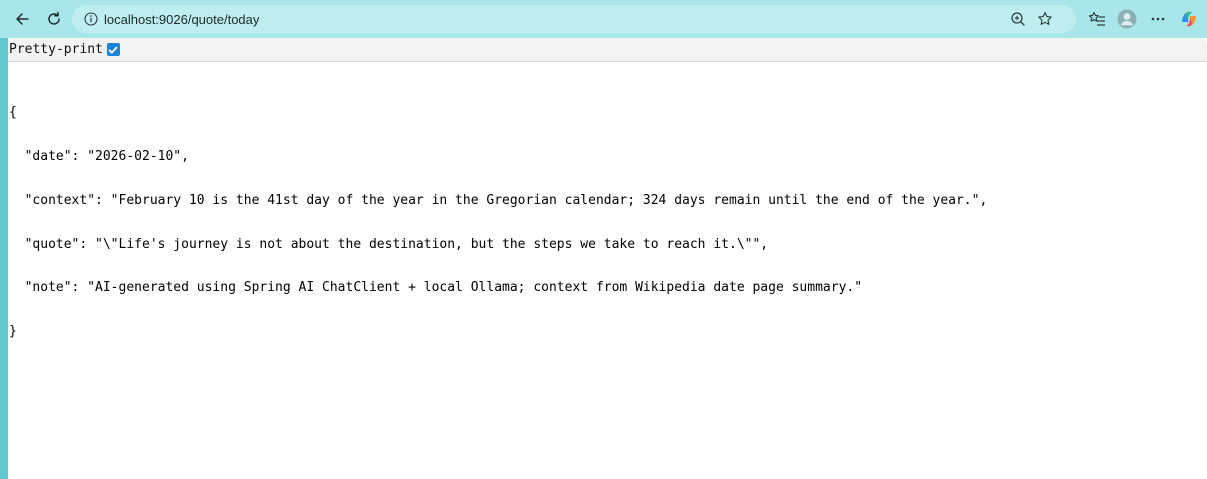 The width and height of the screenshot is (1207, 479). I want to click on zoom-in-icon, so click(1018, 19).